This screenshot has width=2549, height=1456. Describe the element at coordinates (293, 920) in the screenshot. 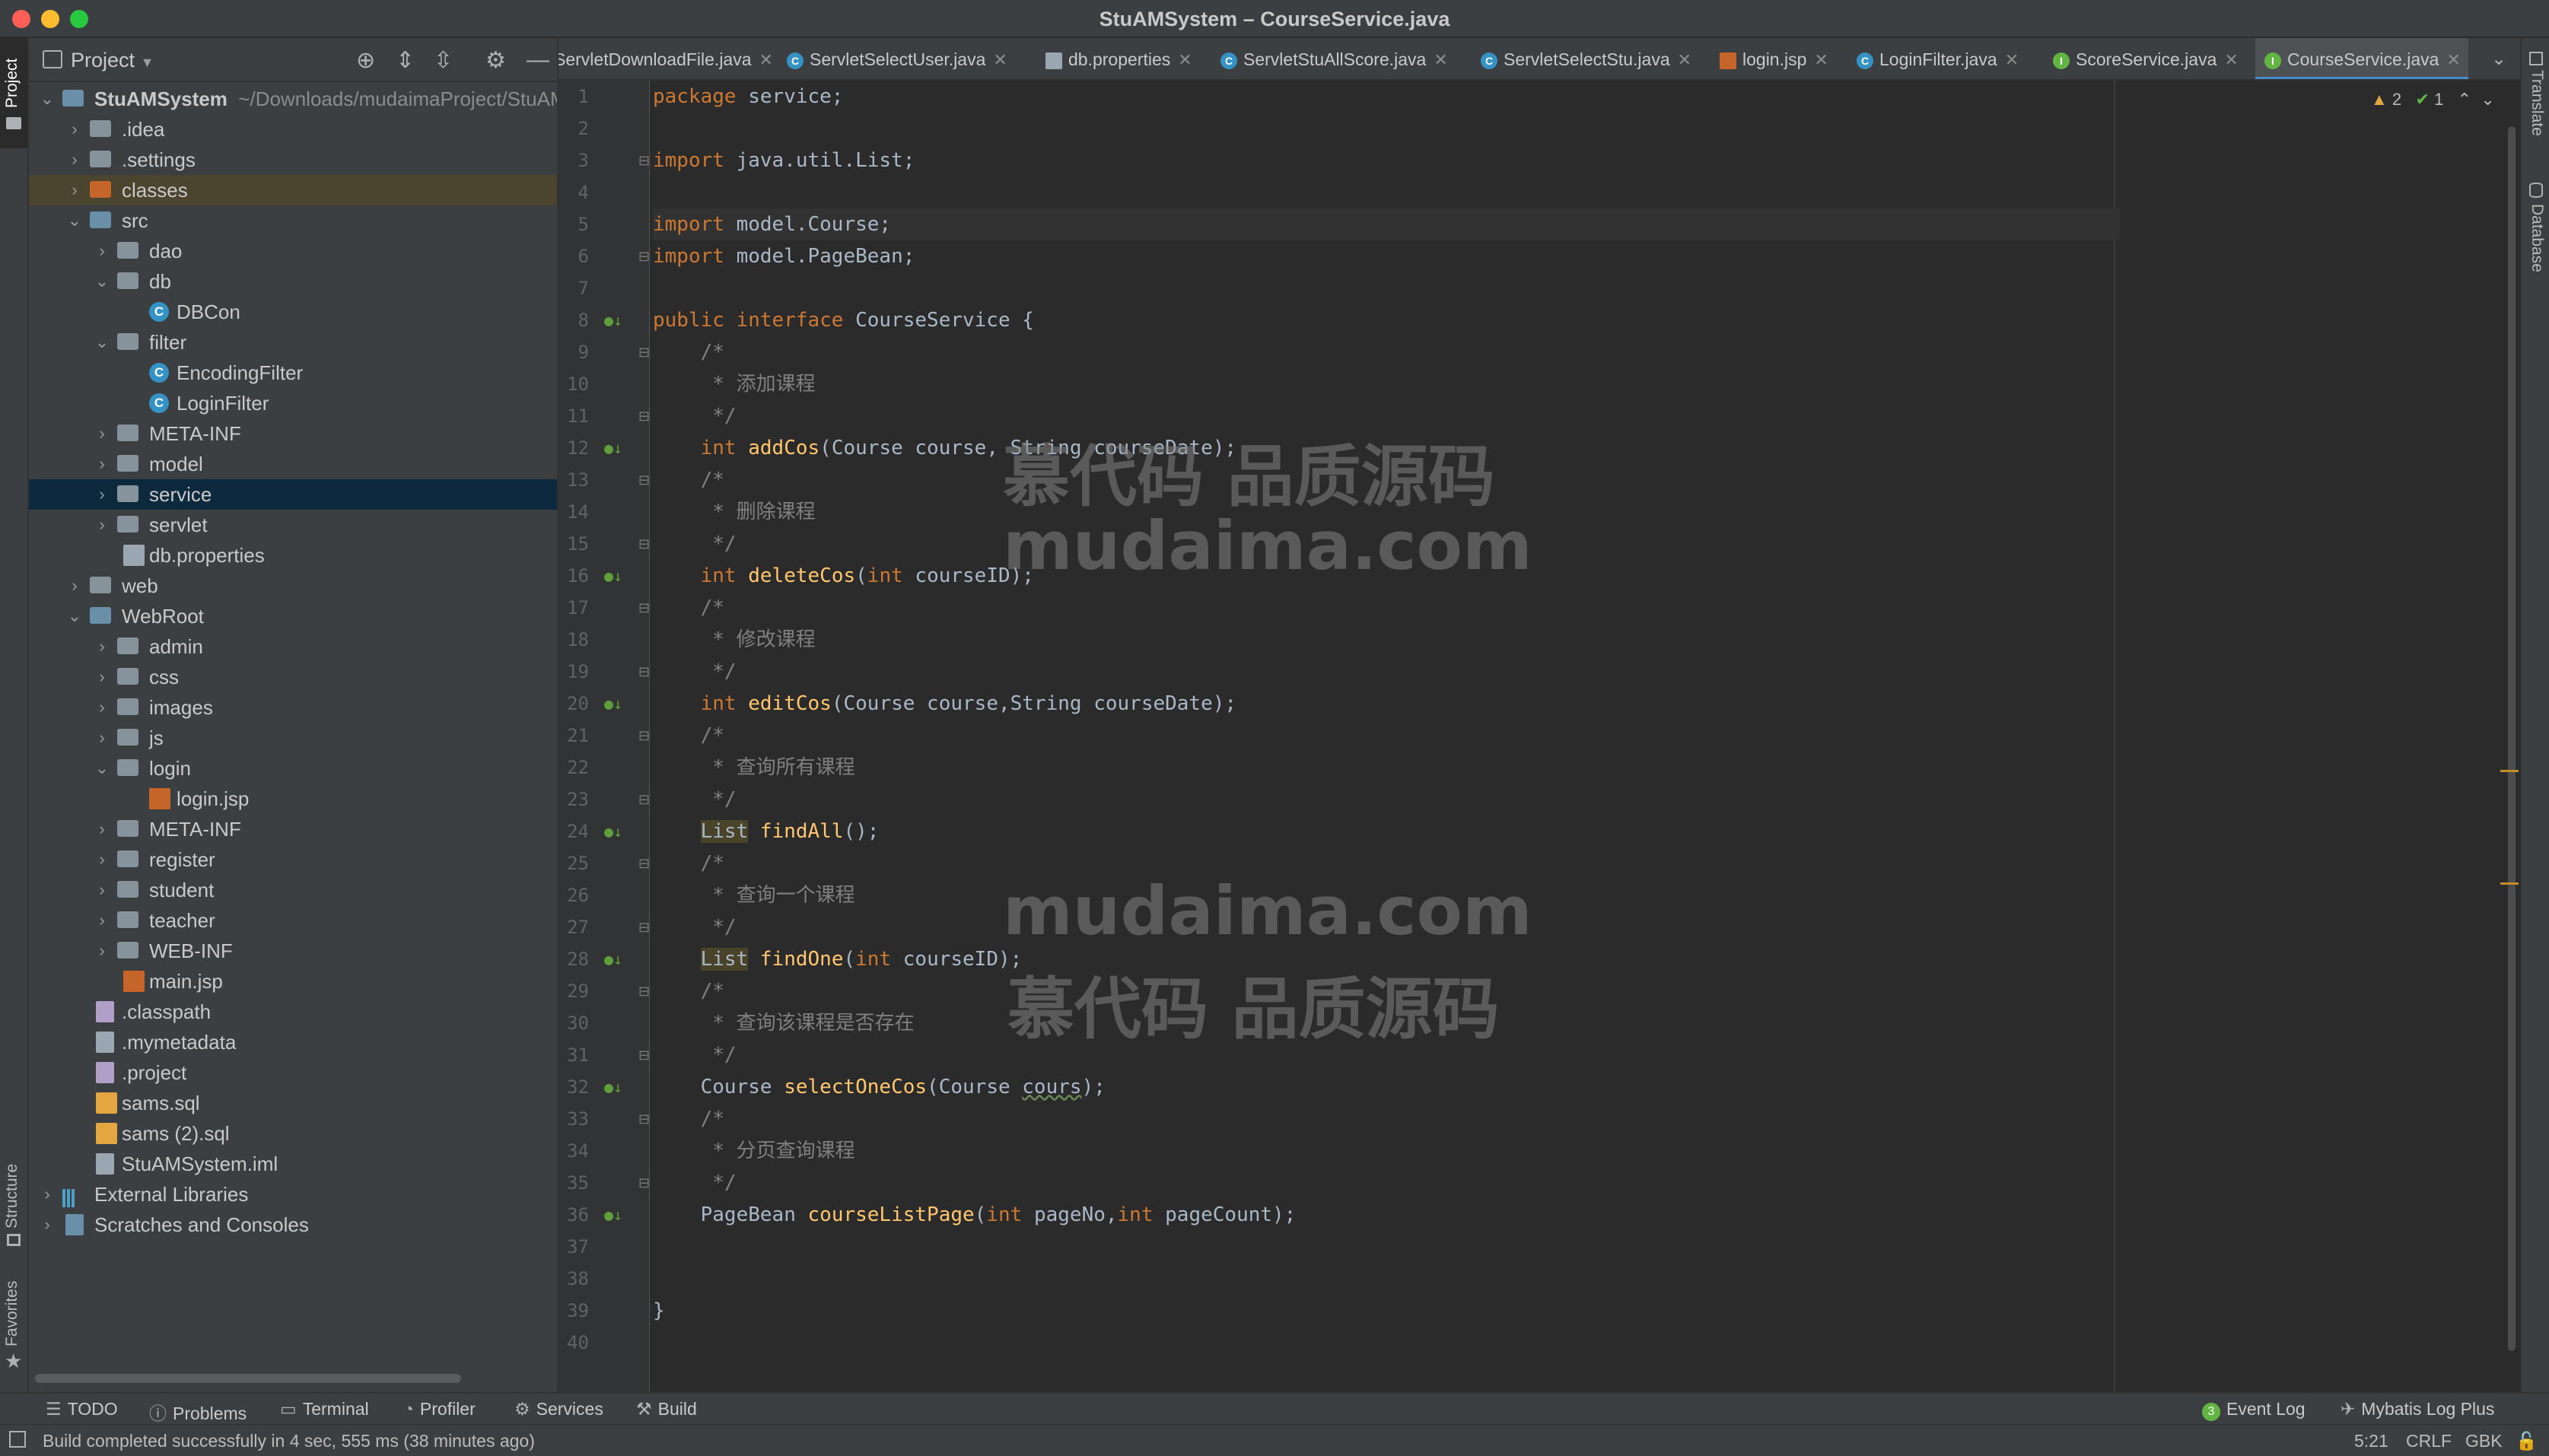

I see `tree-item-teacher: › teacher` at that location.